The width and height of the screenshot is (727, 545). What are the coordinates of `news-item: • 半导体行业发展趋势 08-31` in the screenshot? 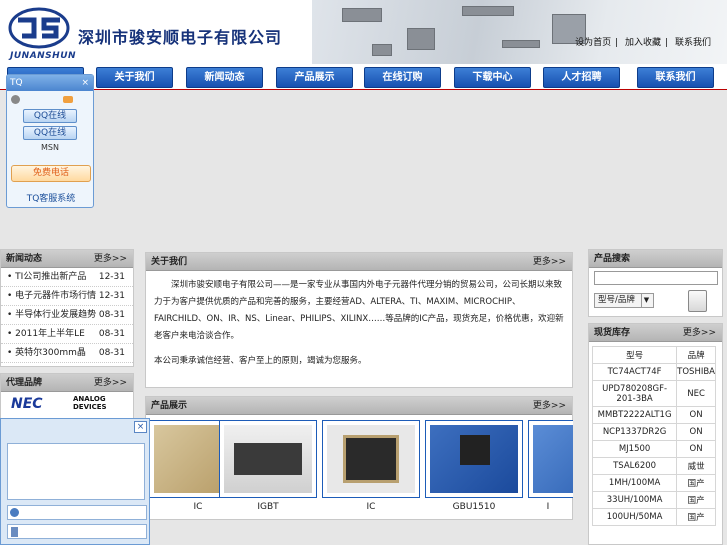 It's located at (67, 315).